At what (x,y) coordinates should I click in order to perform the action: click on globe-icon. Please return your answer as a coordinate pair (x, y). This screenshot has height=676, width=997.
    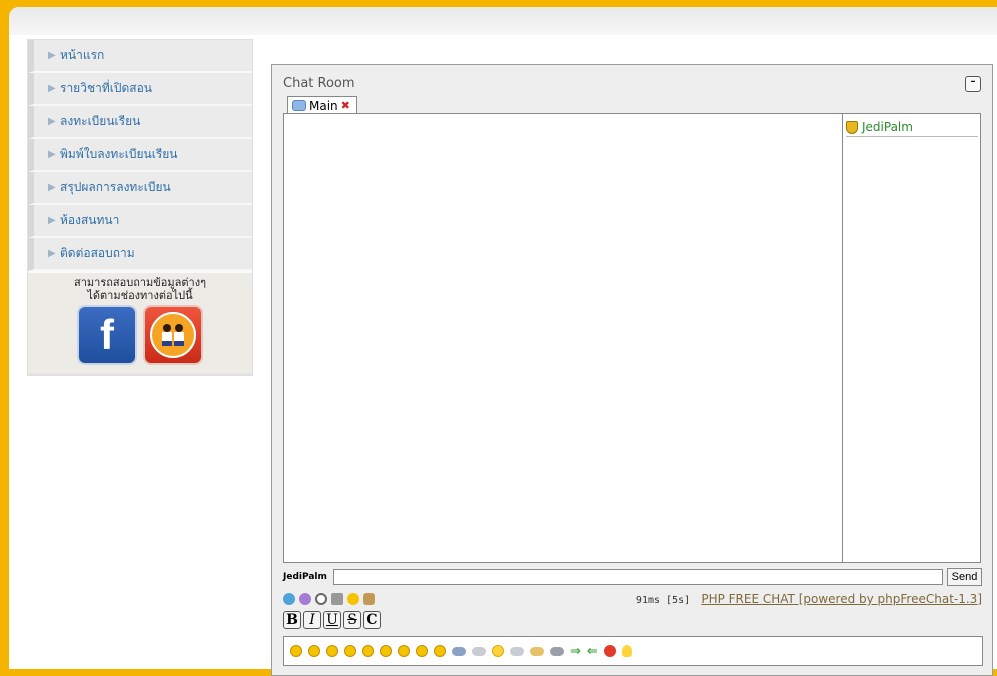
    Looking at the image, I should click on (289, 599).